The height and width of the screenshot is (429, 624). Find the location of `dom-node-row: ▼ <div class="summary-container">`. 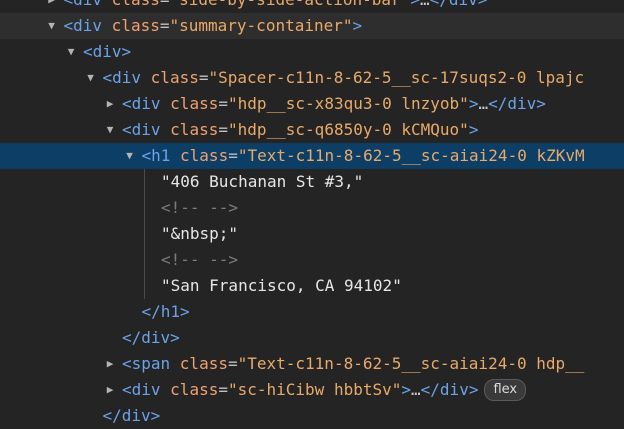

dom-node-row: ▼ <div class="summary-container"> is located at coordinates (312, 26).